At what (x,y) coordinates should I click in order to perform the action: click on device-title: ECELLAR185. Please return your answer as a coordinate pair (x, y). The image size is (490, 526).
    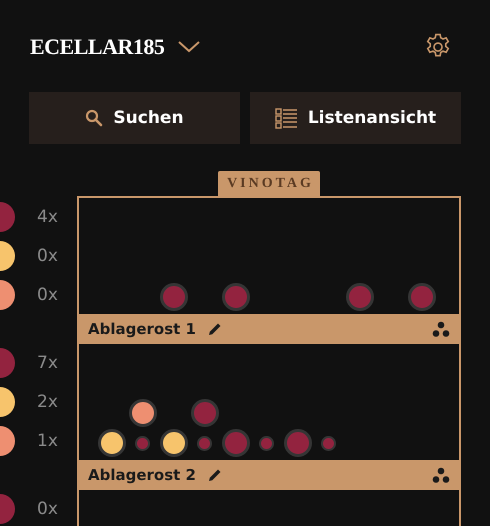
    Looking at the image, I should click on (97, 47).